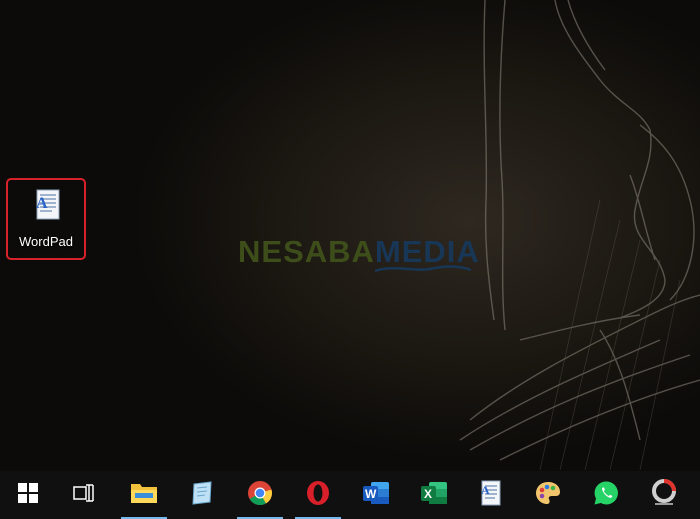 Image resolution: width=700 pixels, height=519 pixels. I want to click on taskbar-file-explorer, so click(144, 495).